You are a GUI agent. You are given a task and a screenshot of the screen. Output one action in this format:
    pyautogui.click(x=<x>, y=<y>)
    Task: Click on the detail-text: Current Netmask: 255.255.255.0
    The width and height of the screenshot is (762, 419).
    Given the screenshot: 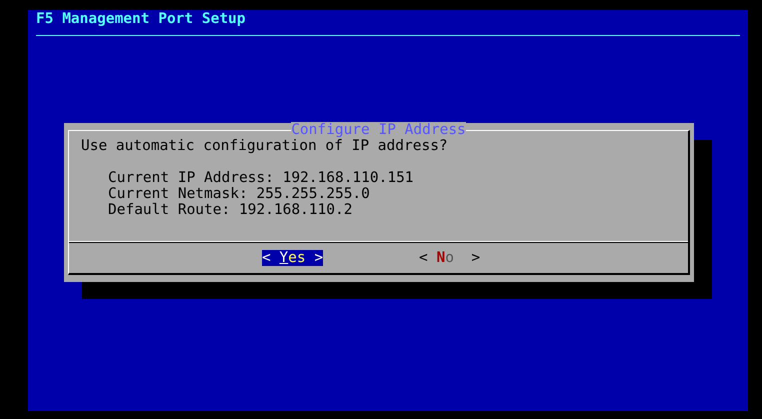 What is the action you would take?
    pyautogui.click(x=239, y=194)
    